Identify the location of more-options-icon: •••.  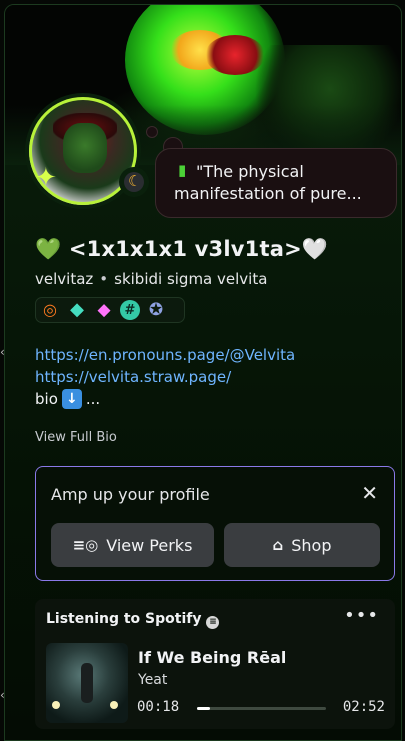
(361, 615).